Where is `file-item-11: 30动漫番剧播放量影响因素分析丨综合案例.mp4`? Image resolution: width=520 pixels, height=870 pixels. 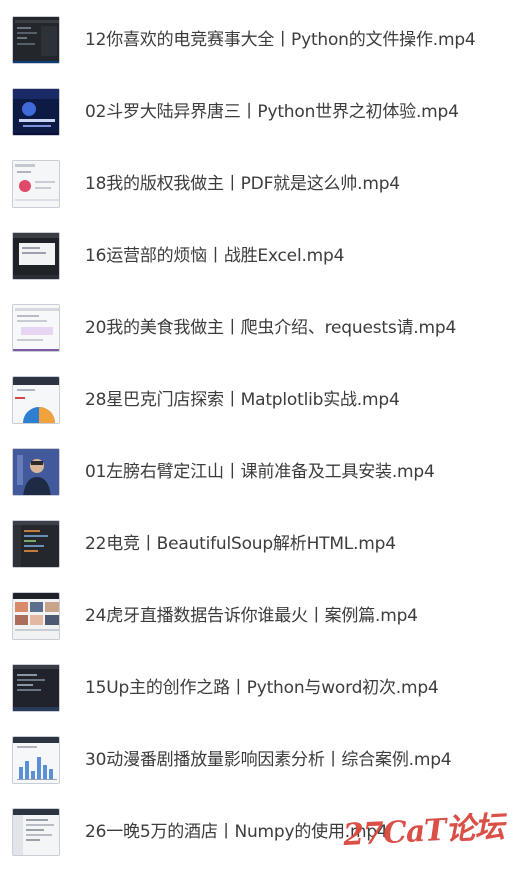
file-item-11: 30动漫番剧播放量影响因素分析丨综合案例.mp4 is located at coordinates (260, 760).